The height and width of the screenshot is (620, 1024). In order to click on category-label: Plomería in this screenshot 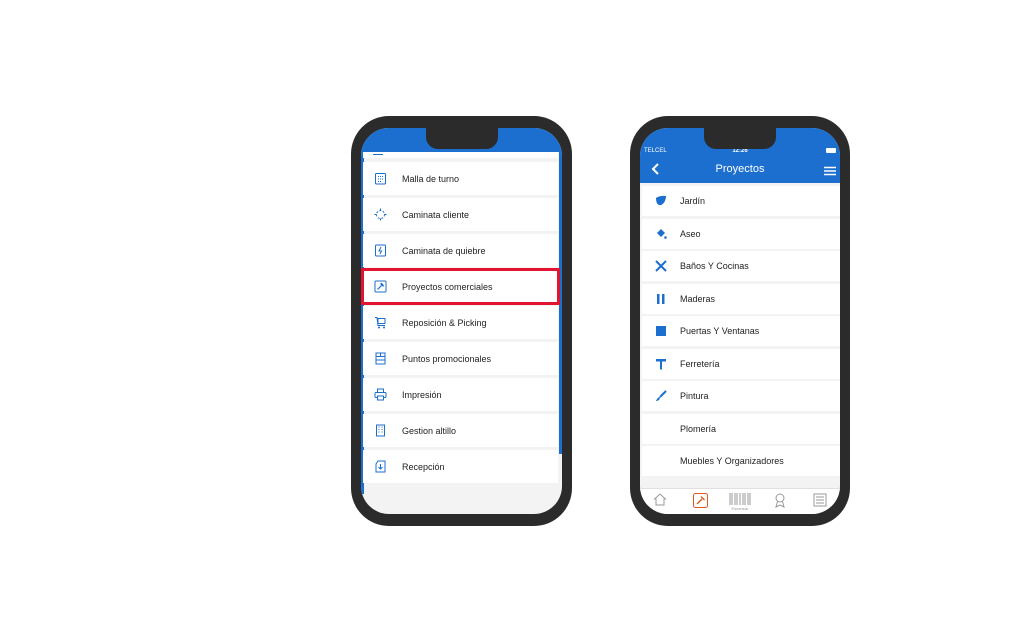, I will do `click(698, 428)`.